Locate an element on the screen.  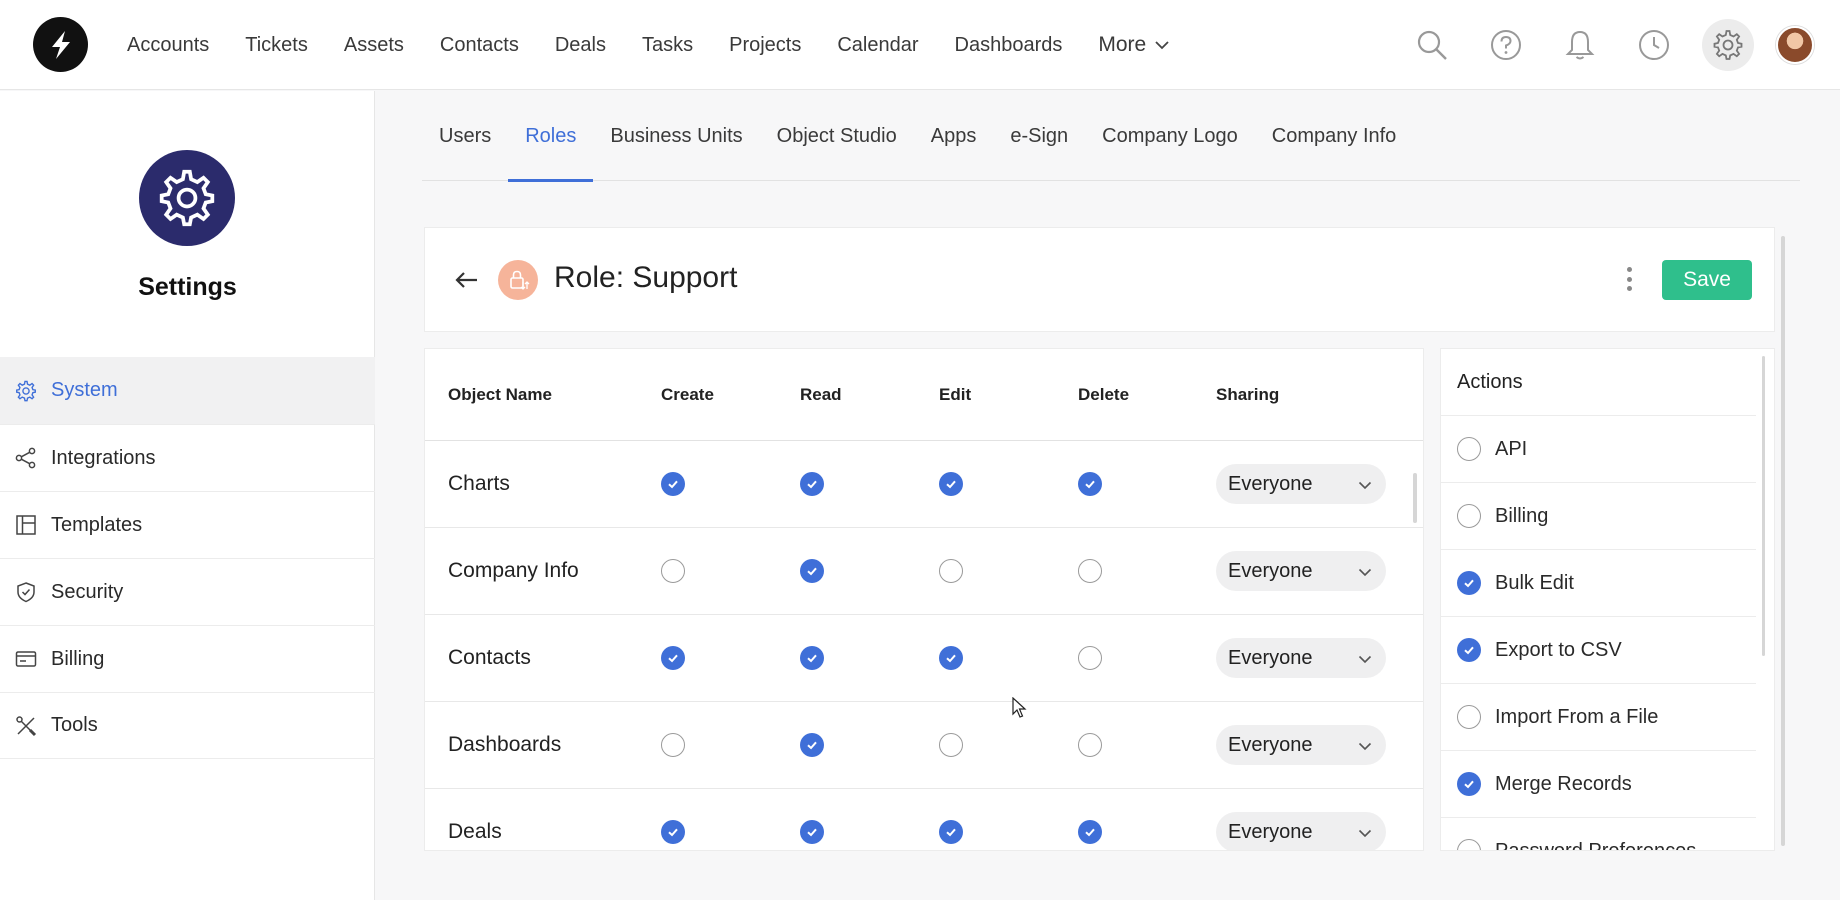
app-logo is located at coordinates (60, 44).